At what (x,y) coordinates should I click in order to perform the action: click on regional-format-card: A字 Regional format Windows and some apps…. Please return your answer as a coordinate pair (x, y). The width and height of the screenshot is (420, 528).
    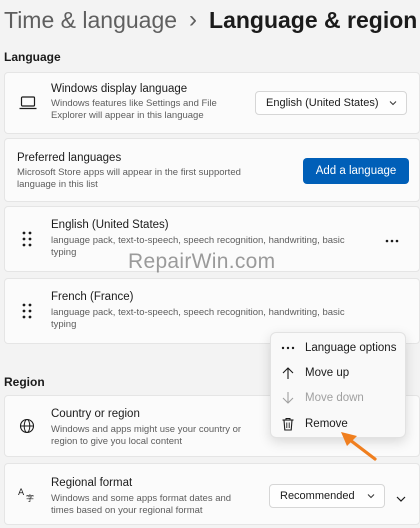
    Looking at the image, I should click on (212, 494).